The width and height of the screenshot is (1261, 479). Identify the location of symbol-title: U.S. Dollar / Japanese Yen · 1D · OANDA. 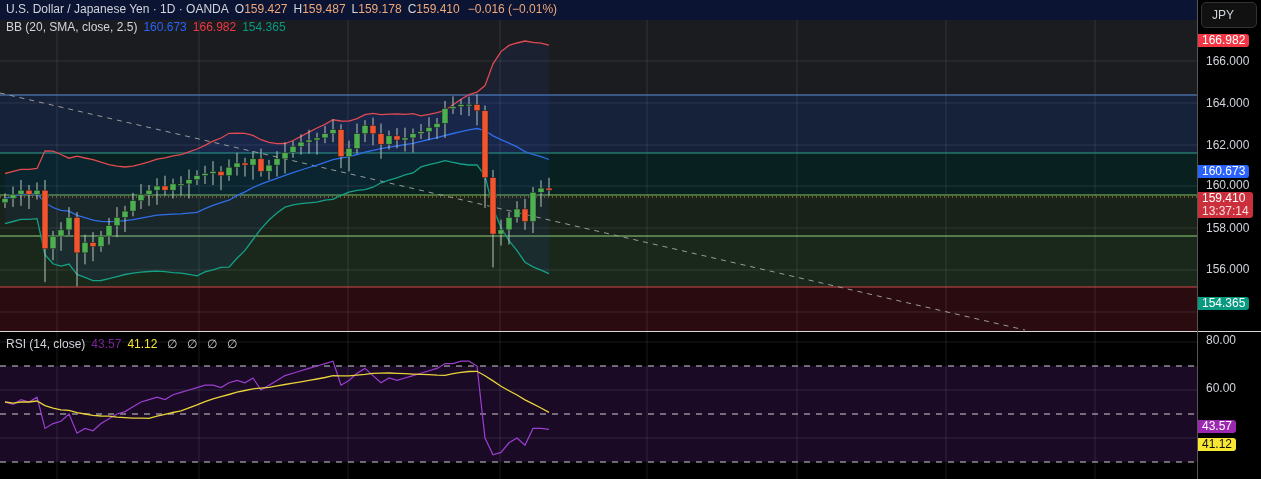
(117, 9).